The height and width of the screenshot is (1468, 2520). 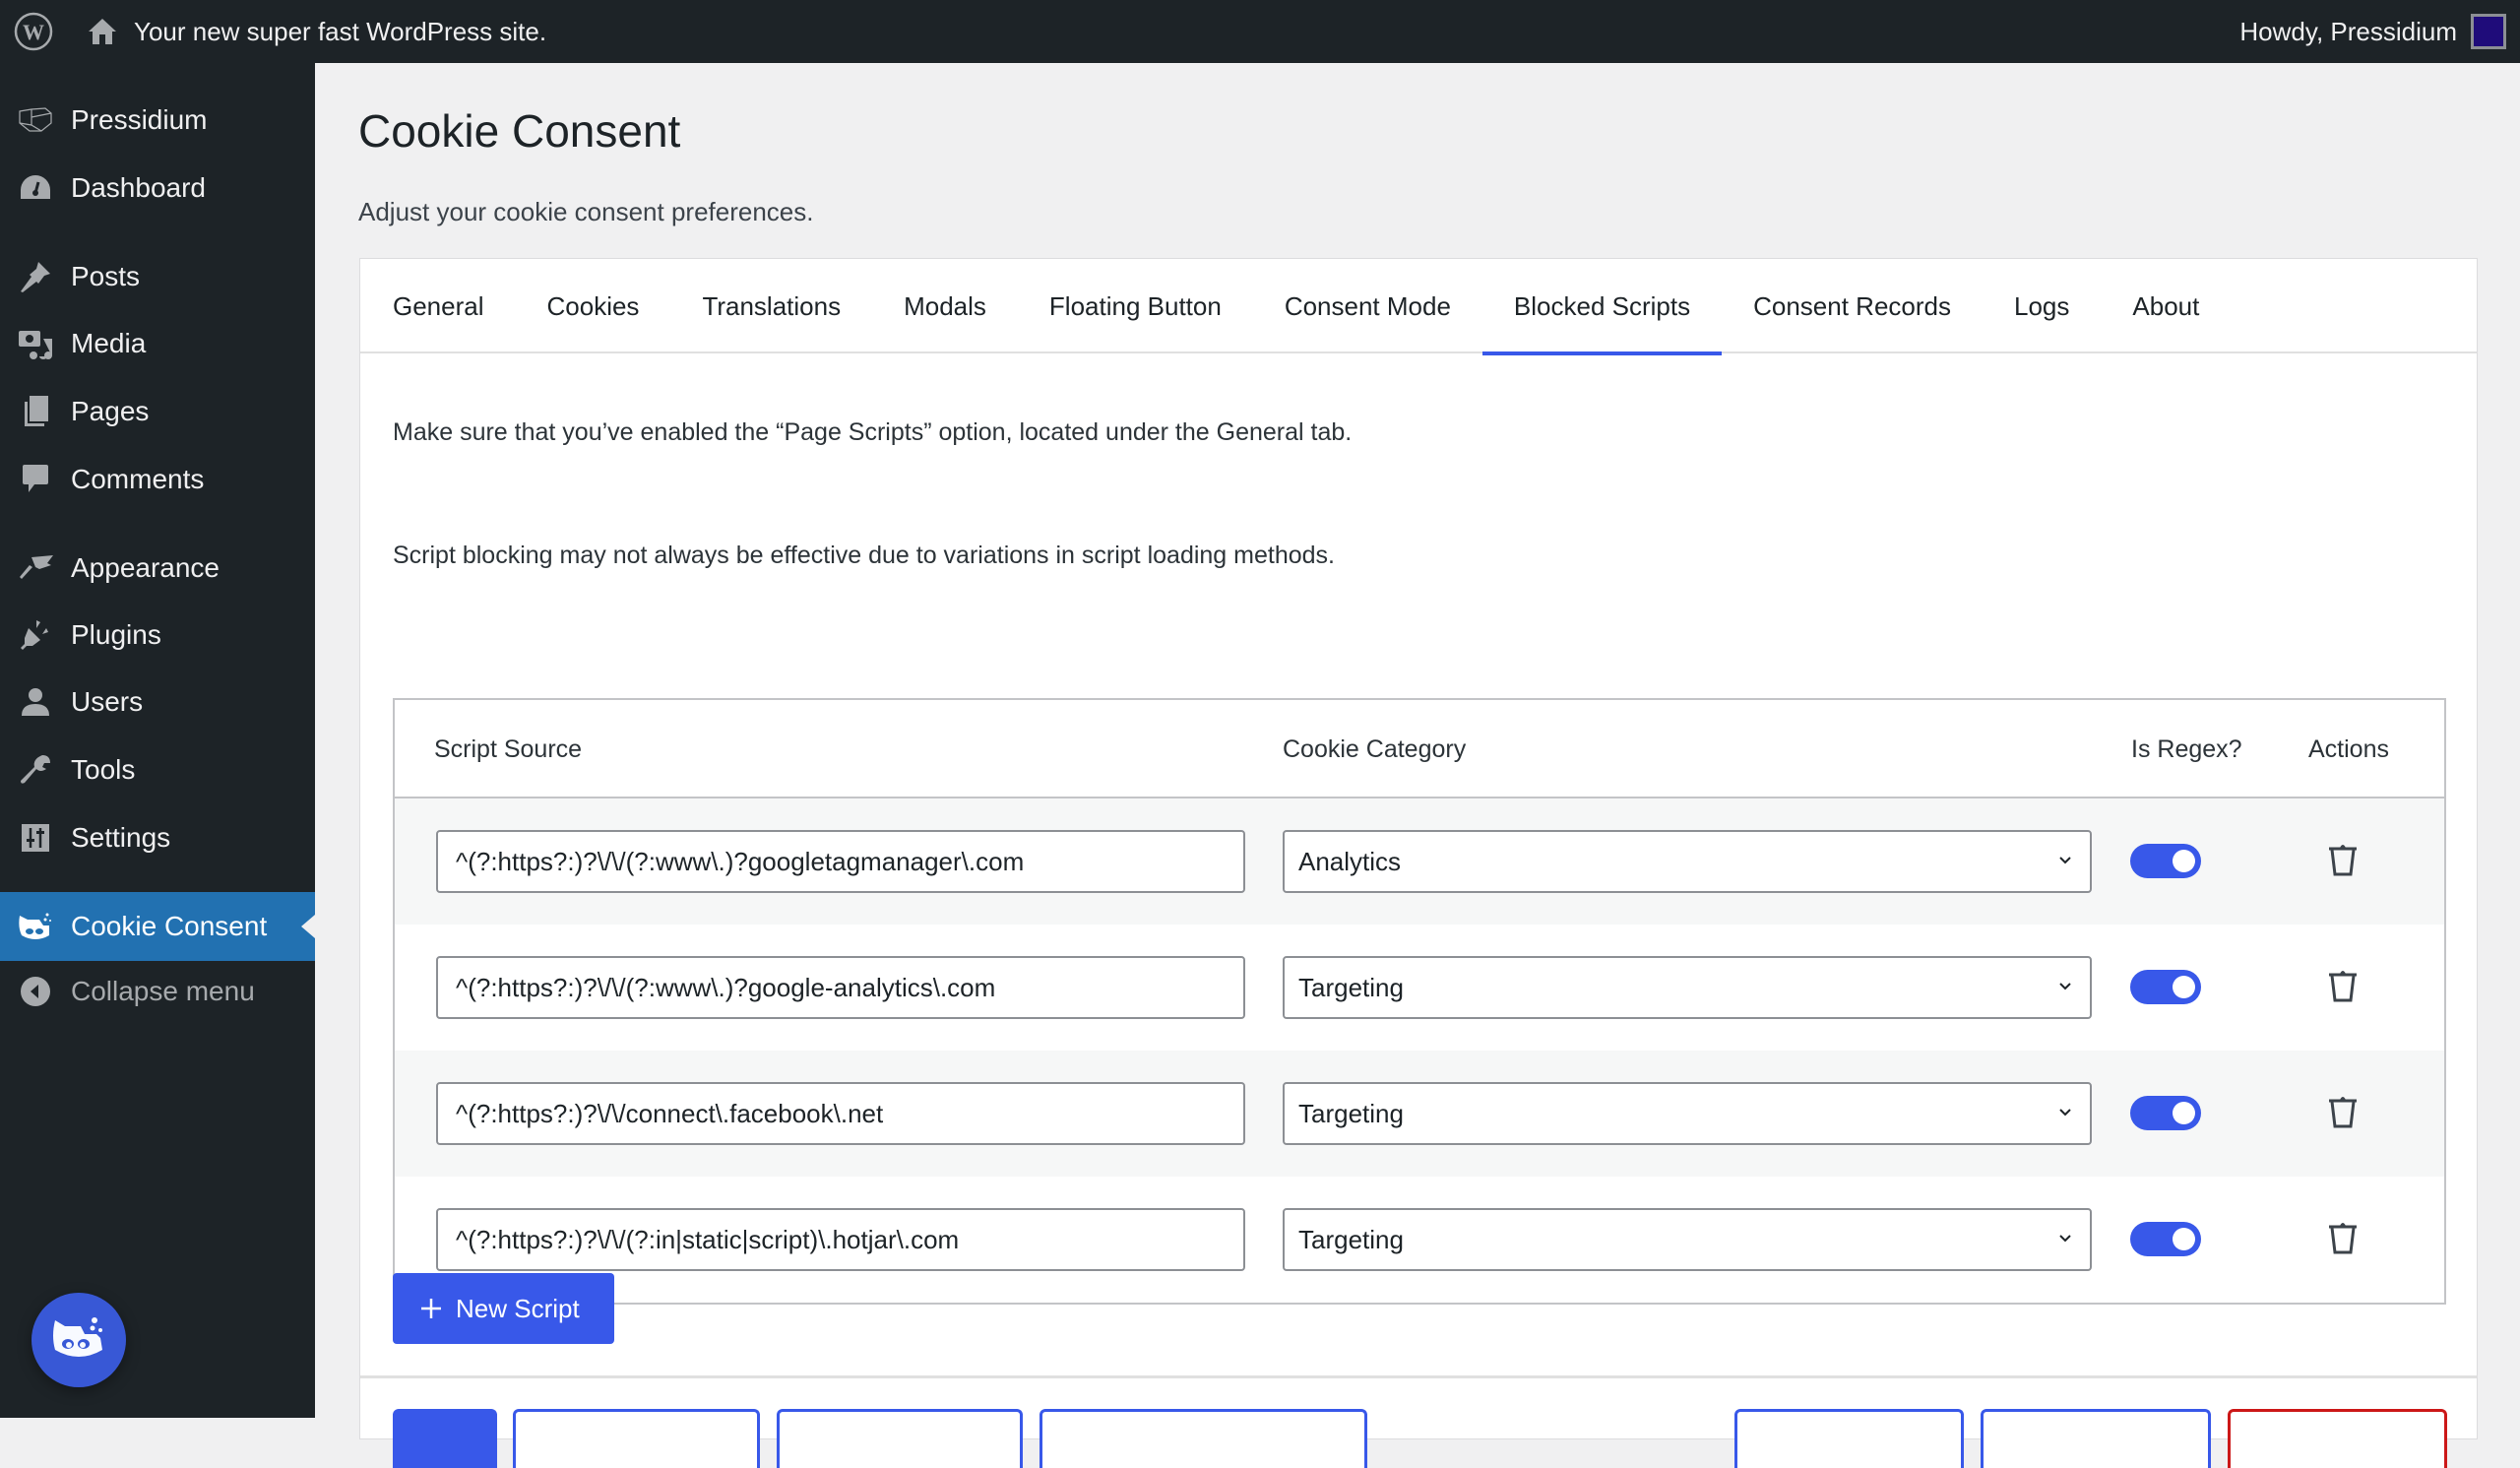 What do you see at coordinates (110, 411) in the screenshot?
I see `sidebar-item-label: Pages` at bounding box center [110, 411].